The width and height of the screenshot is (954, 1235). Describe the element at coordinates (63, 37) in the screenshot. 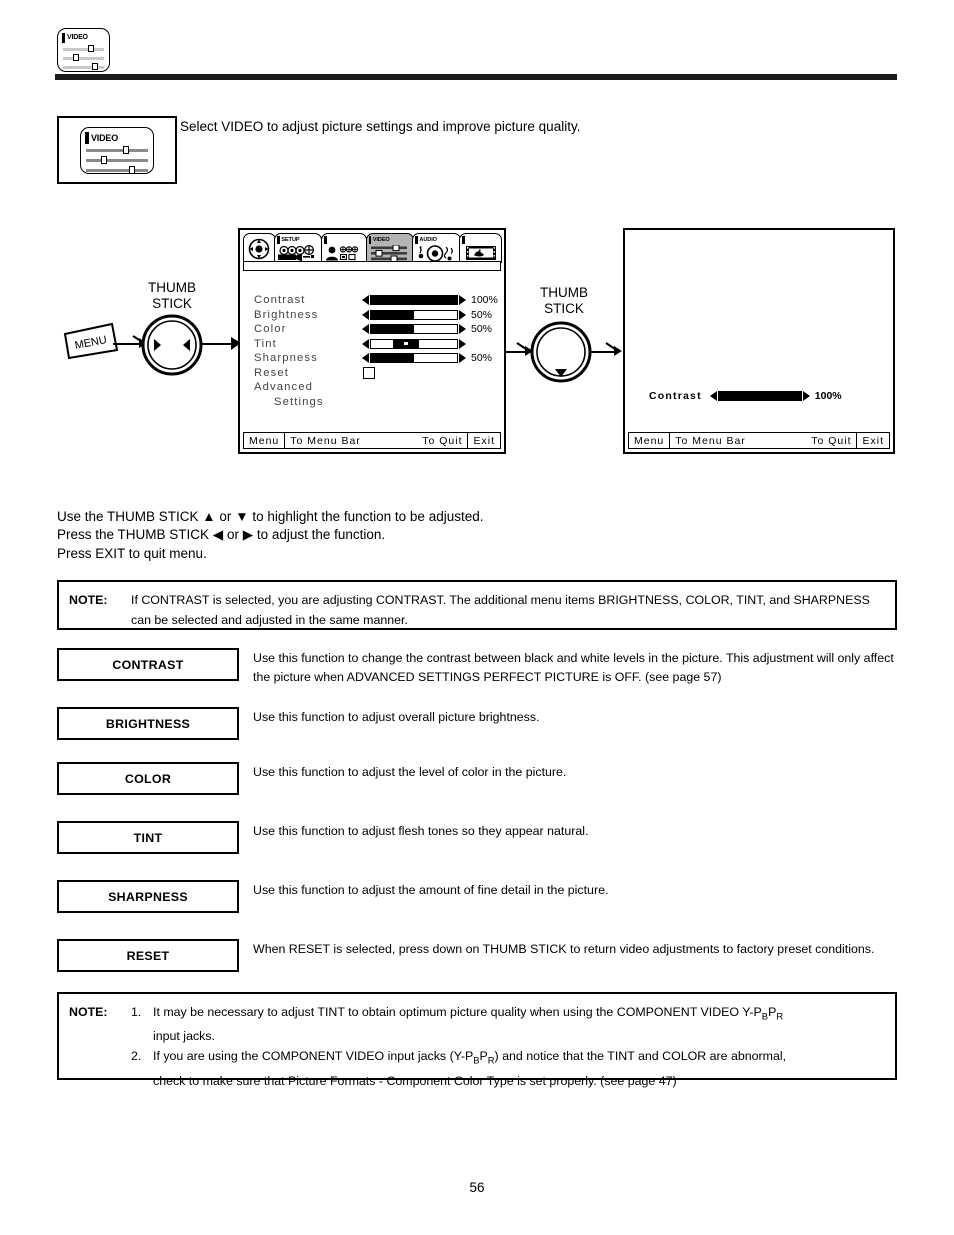

I see `video-chip-accent-bar` at that location.